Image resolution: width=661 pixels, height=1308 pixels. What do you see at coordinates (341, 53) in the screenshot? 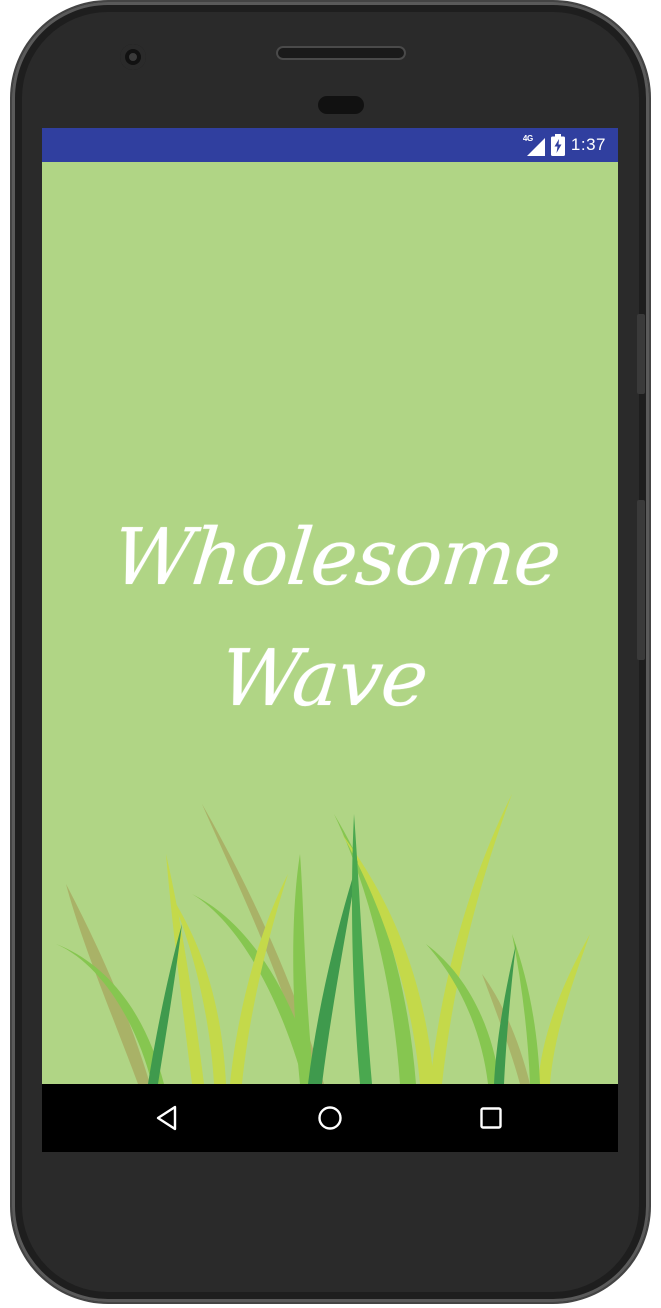
I see `earpiece-speaker` at bounding box center [341, 53].